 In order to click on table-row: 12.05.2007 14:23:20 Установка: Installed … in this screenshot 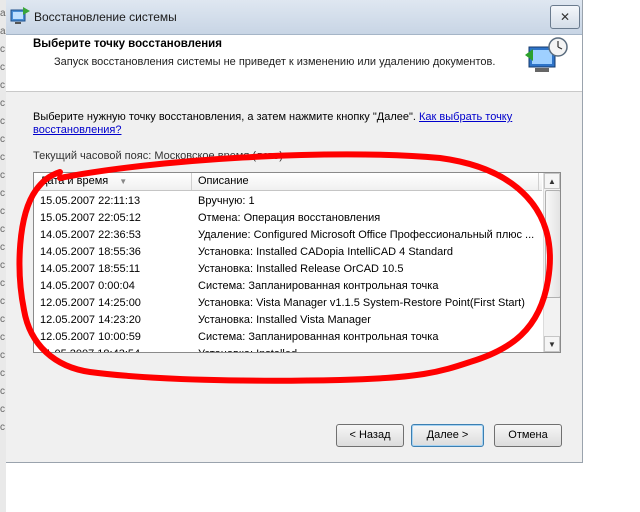, I will do `click(288, 320)`.